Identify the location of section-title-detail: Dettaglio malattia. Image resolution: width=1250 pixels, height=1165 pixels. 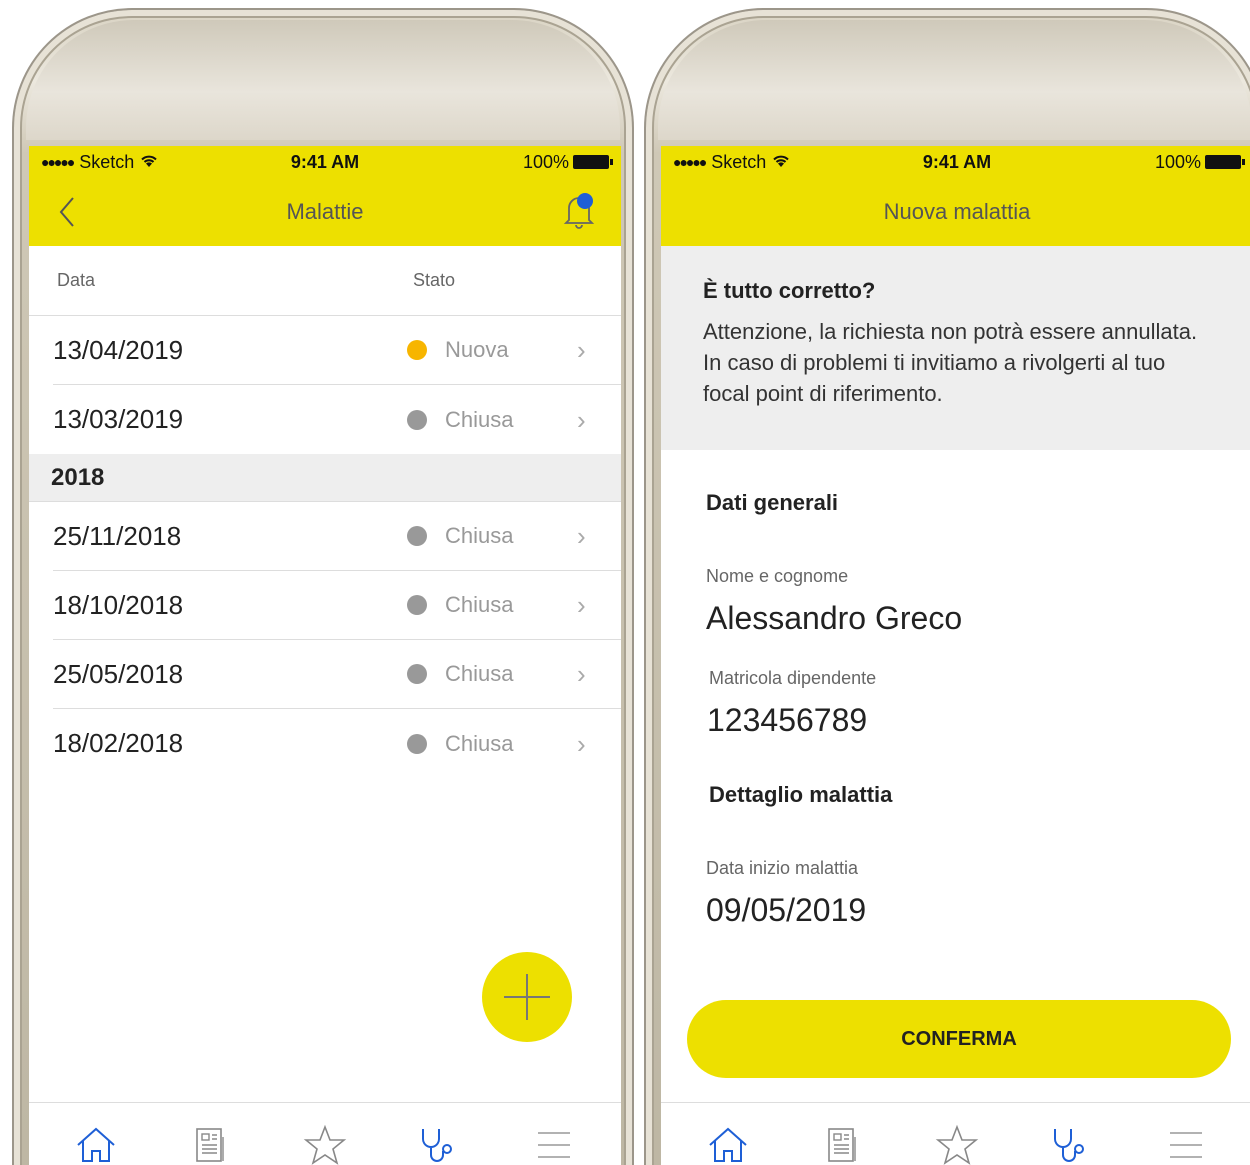
(801, 794).